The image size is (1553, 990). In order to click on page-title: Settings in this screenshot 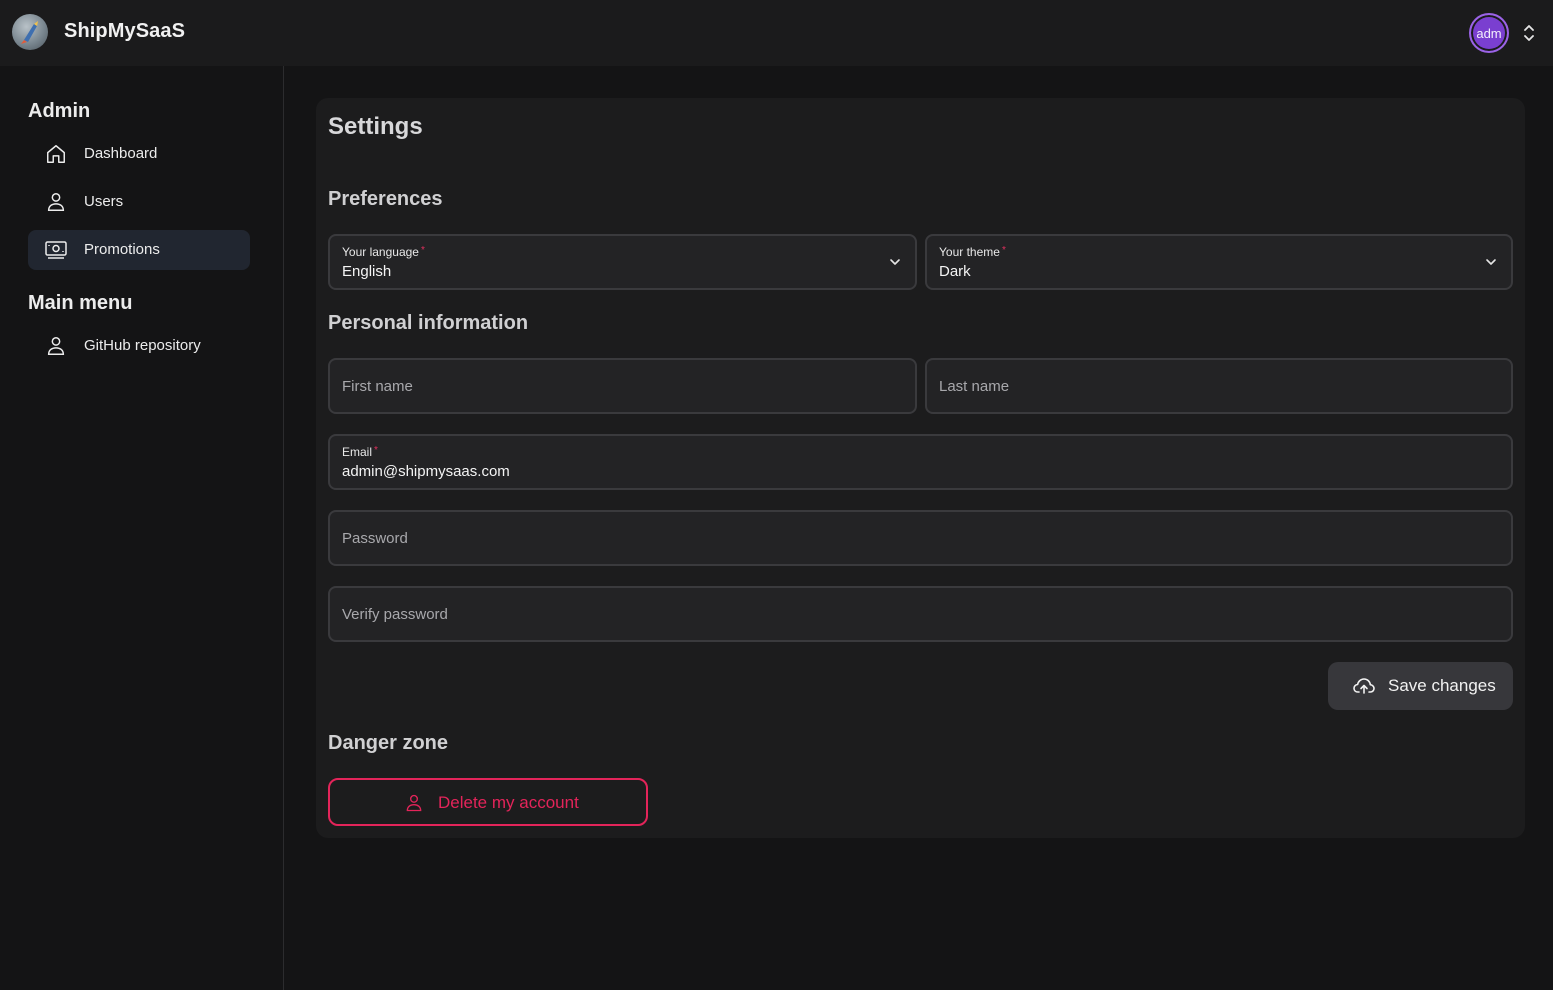, I will do `click(375, 126)`.